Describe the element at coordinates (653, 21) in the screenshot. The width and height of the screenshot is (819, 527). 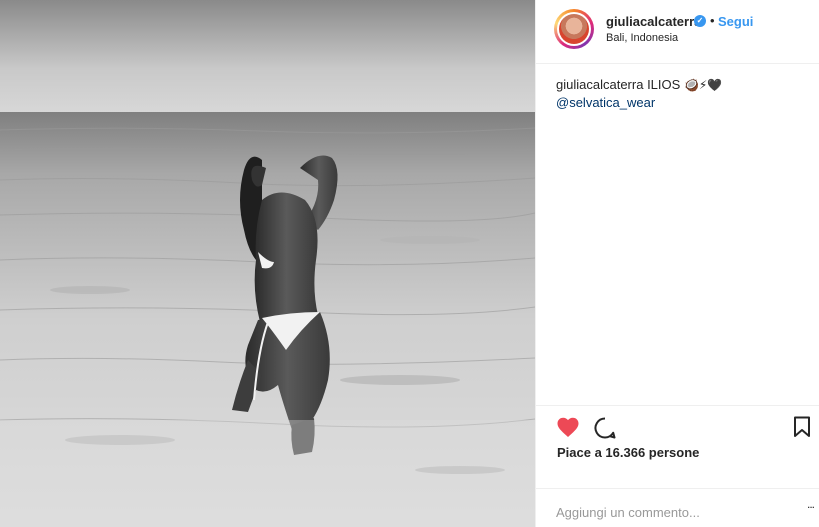
I see `username-link: giuliacalcaterra` at that location.